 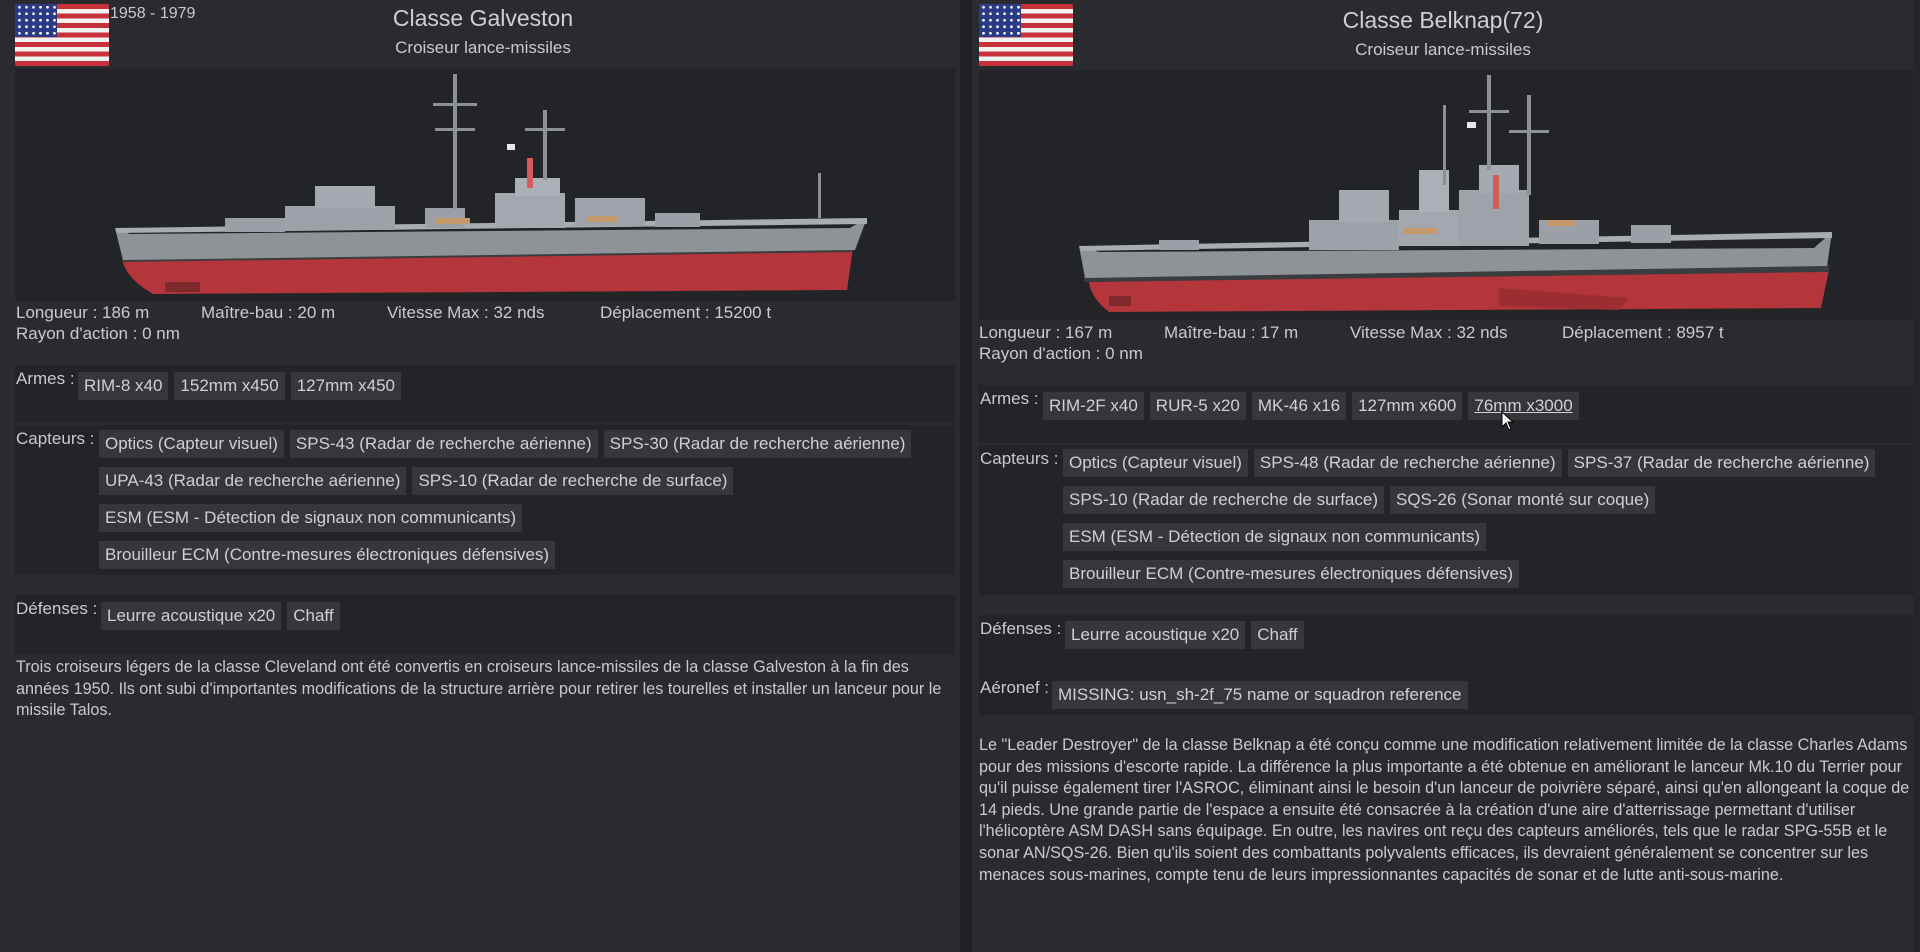 I want to click on weapon-chip: RIM-8 x40, so click(x=123, y=386).